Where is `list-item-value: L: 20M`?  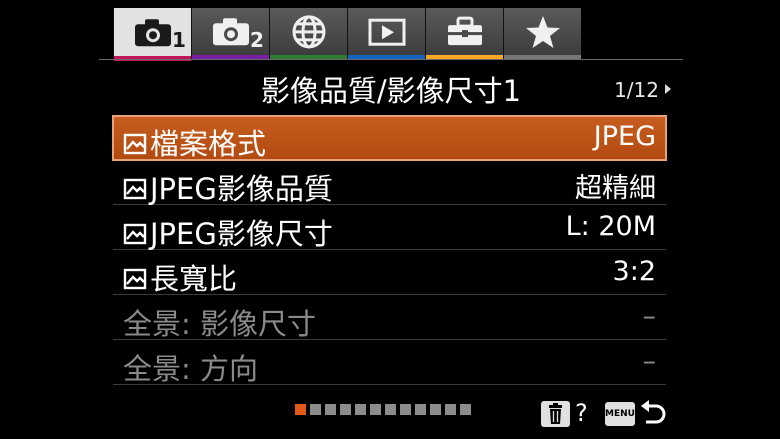
list-item-value: L: 20M is located at coordinates (610, 226).